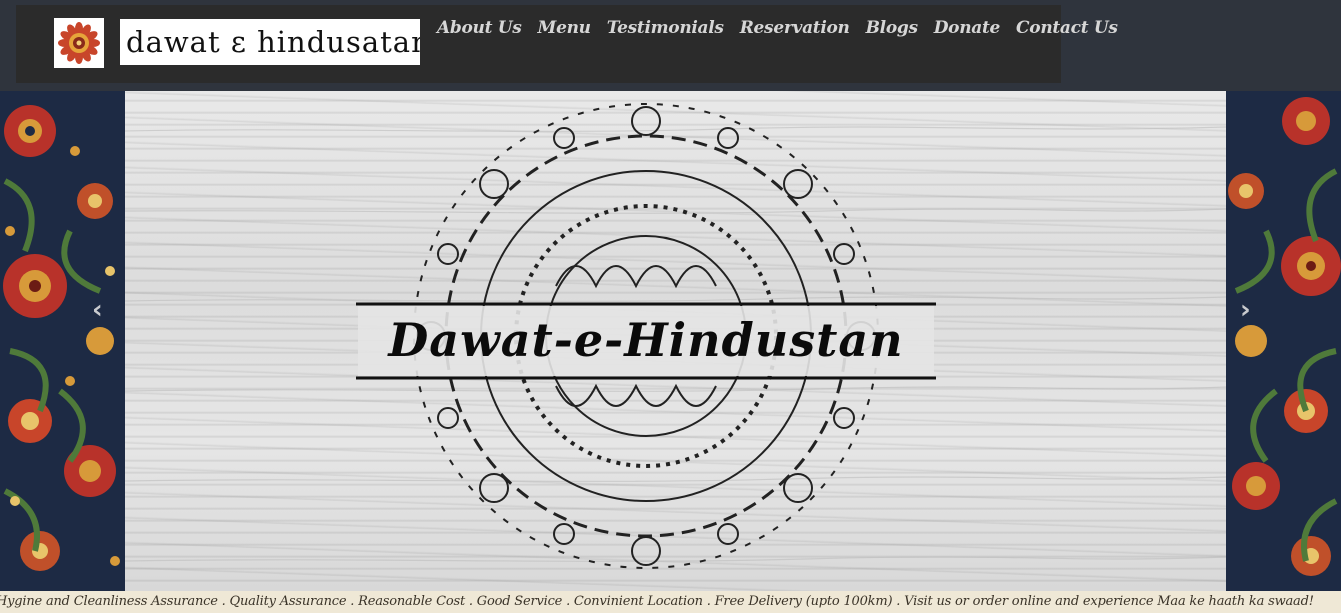 The image size is (1341, 613). Describe the element at coordinates (79, 43) in the screenshot. I see `mandala-flower-icon` at that location.